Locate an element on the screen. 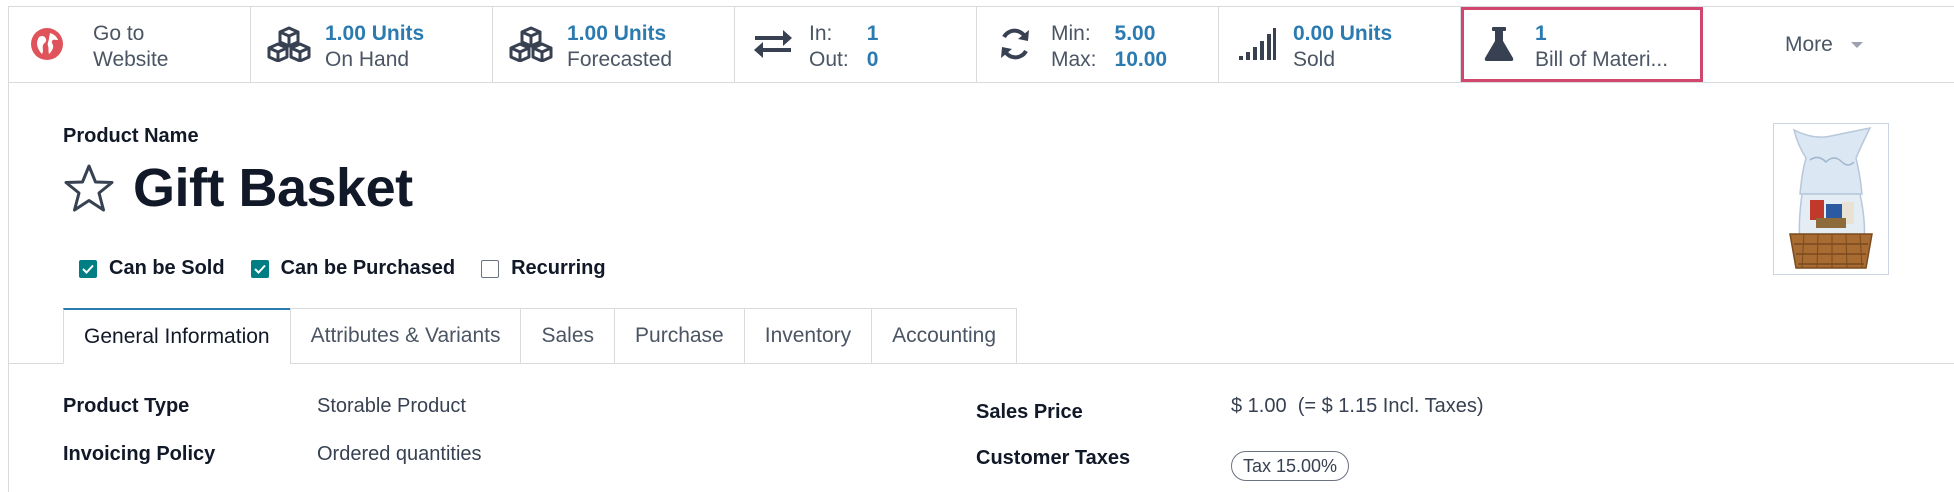  product-name: Gift Basket is located at coordinates (273, 188).